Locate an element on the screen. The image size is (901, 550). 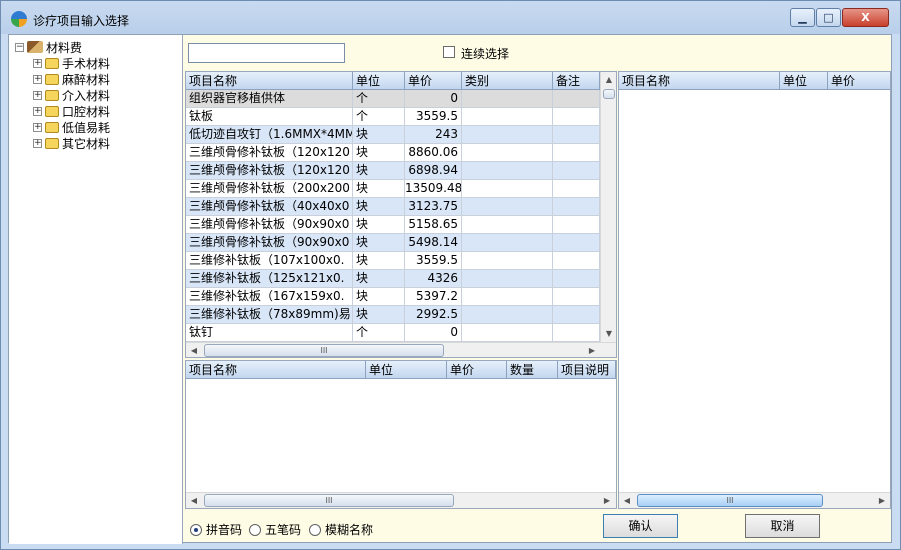
tree-node-item: + 手术材料 is located at coordinates (71, 63).